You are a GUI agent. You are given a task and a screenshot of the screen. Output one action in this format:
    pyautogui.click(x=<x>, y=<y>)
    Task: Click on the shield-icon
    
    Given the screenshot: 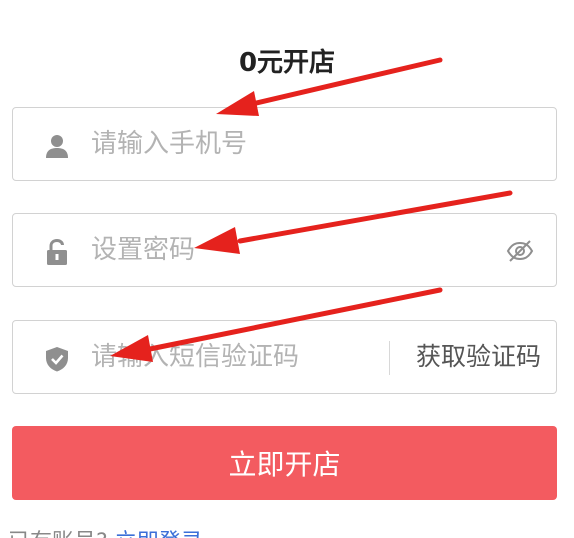 What is the action you would take?
    pyautogui.click(x=57, y=359)
    